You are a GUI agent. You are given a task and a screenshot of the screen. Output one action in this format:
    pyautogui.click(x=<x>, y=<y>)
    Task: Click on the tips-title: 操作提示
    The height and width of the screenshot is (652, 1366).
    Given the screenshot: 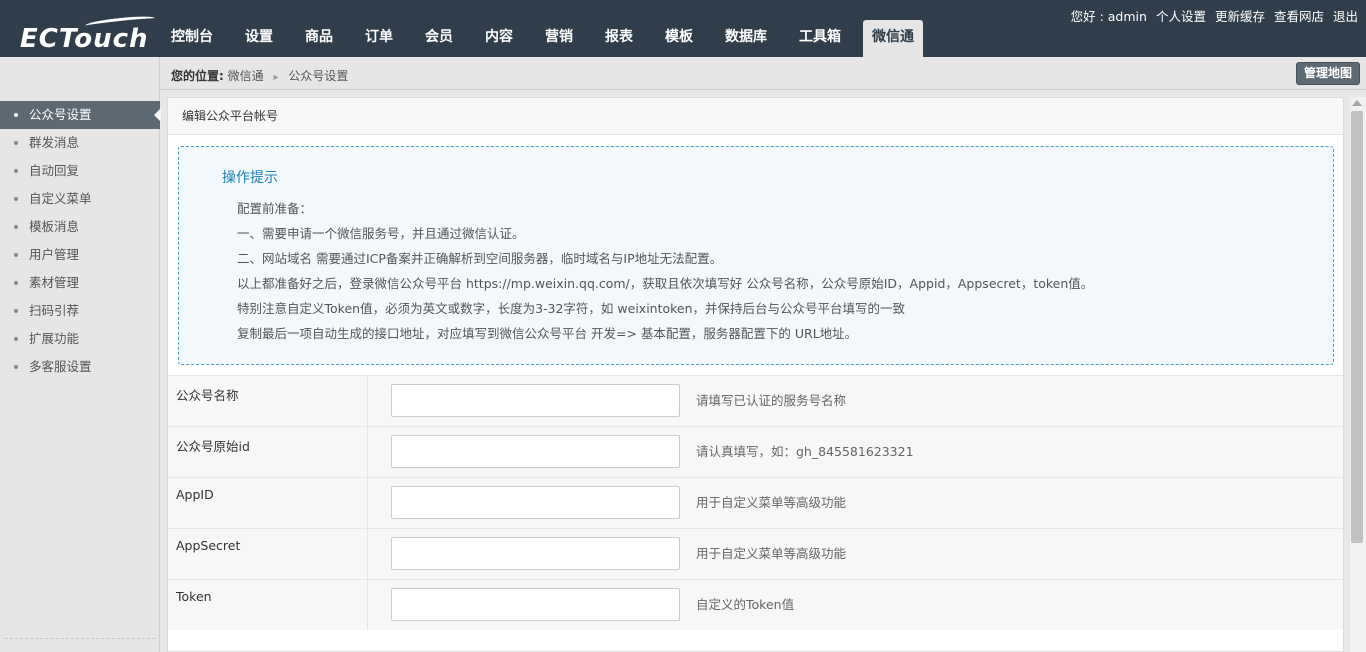 What is the action you would take?
    pyautogui.click(x=250, y=178)
    